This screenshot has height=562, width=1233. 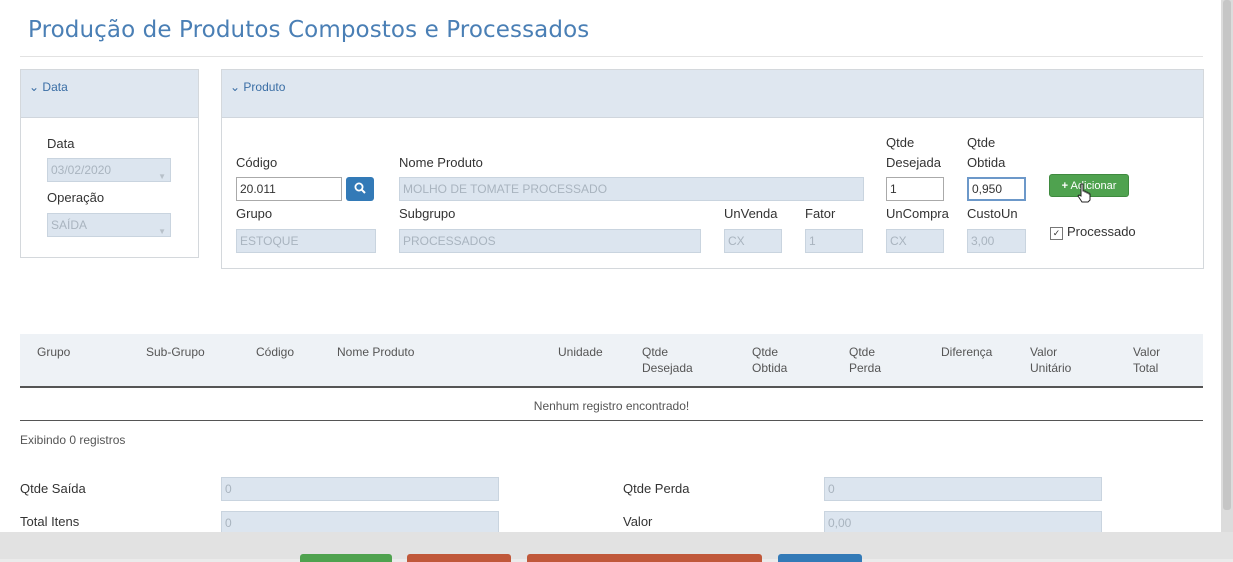 What do you see at coordinates (992, 213) in the screenshot?
I see `custoun-label: CustoUn` at bounding box center [992, 213].